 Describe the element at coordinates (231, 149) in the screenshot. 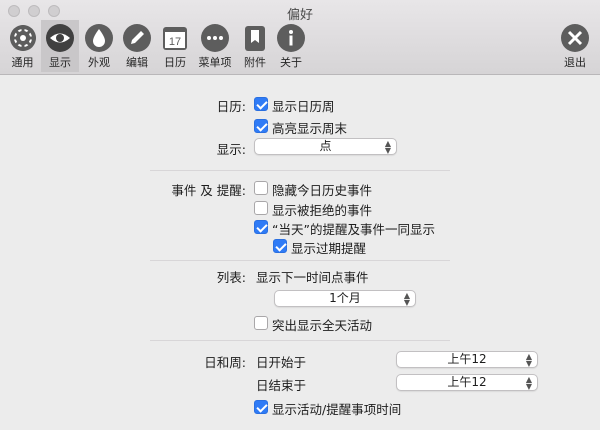

I see `display-section-label: 显示:` at that location.